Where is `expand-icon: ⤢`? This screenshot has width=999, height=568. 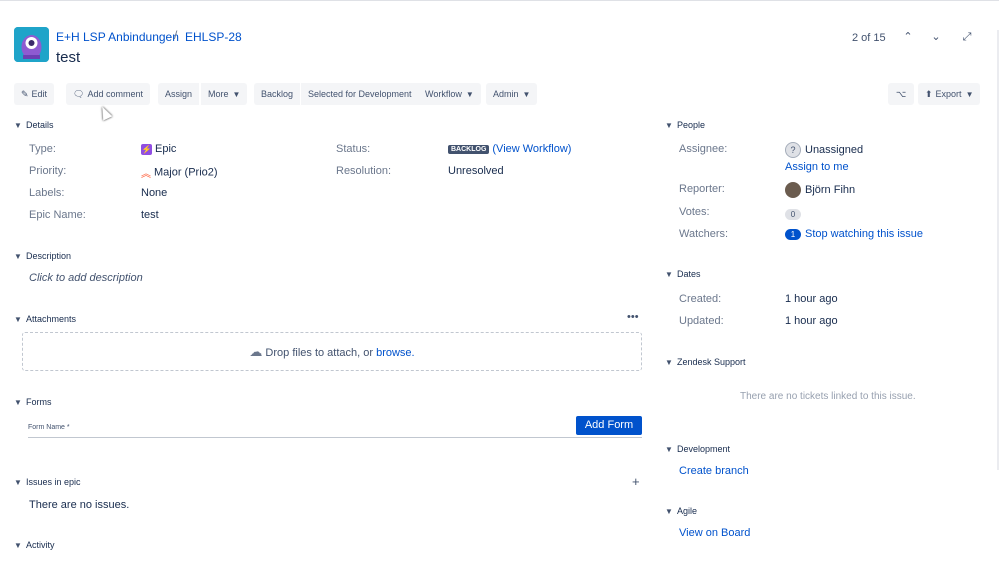
expand-icon: ⤢ is located at coordinates (967, 37).